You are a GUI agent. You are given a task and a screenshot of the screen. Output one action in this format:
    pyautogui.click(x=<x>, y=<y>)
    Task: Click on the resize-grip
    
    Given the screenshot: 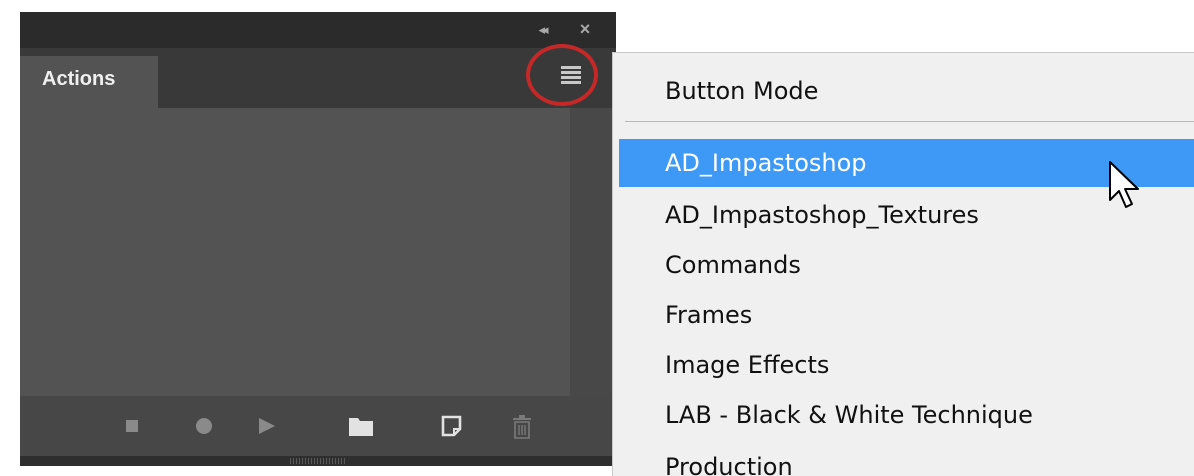 What is the action you would take?
    pyautogui.click(x=318, y=461)
    